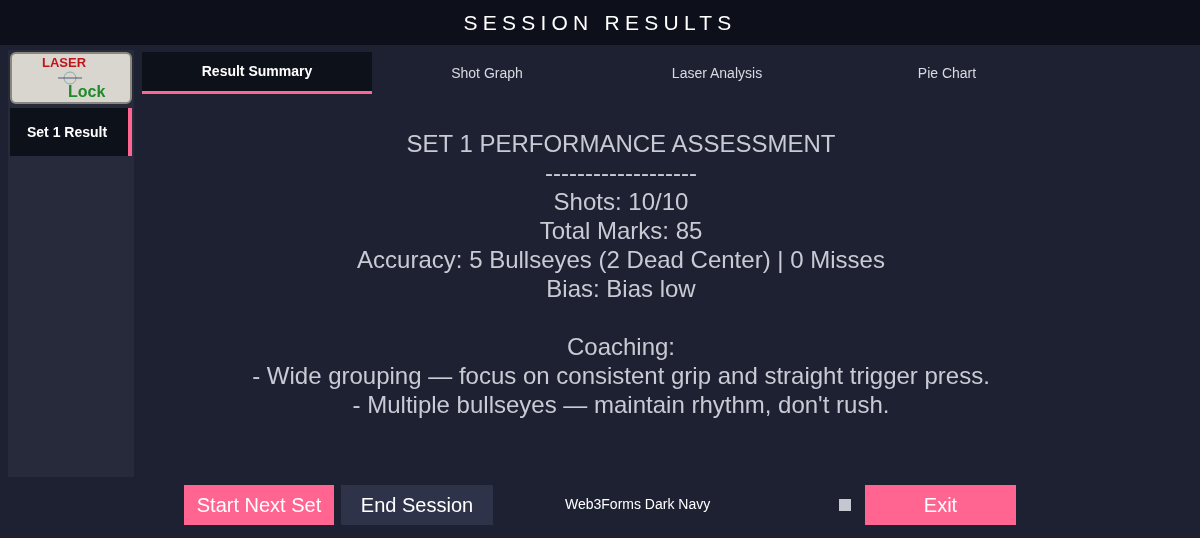  What do you see at coordinates (621, 201) in the screenshot?
I see `stat-line: Shots: 10/10` at bounding box center [621, 201].